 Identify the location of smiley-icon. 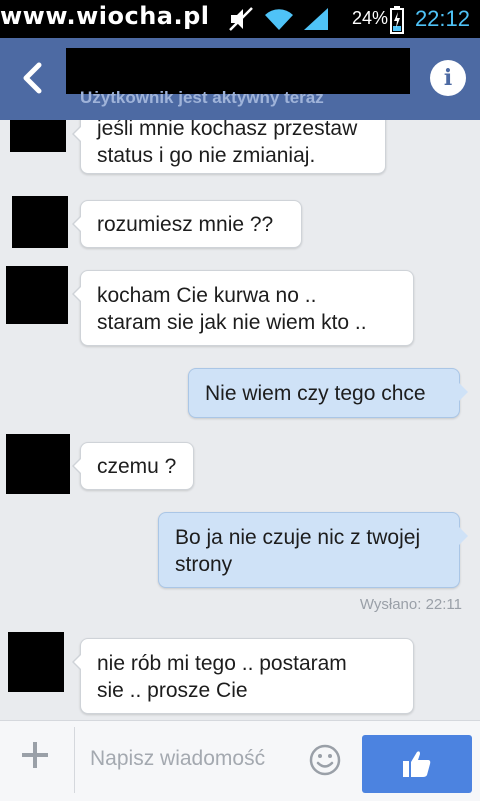
(325, 760).